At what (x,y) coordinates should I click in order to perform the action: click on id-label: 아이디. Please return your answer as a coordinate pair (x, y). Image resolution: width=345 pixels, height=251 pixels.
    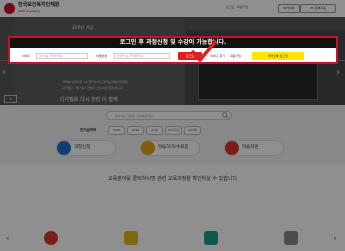
    Looking at the image, I should click on (26, 56).